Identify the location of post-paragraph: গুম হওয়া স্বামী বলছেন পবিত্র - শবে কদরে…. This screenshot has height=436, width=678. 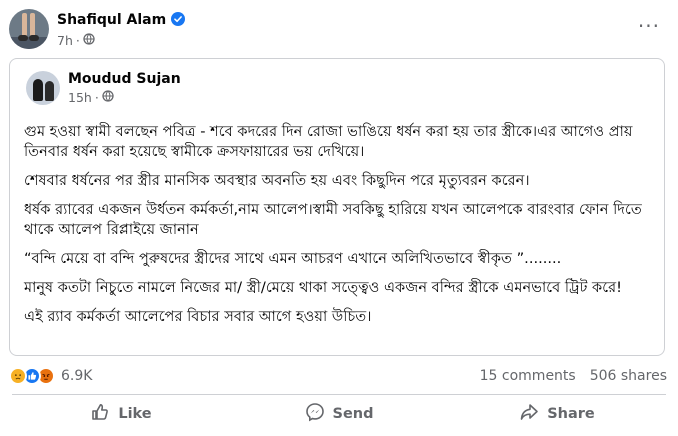
(328, 141).